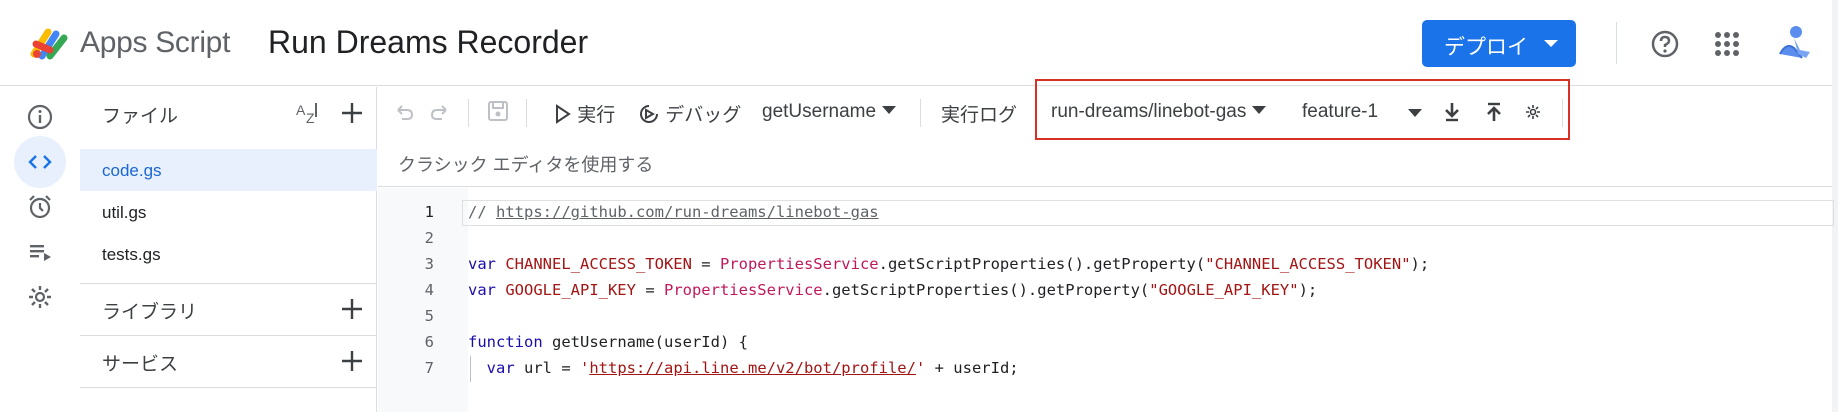 The width and height of the screenshot is (1838, 412). What do you see at coordinates (301, 110) in the screenshot?
I see `svg-text: A` at bounding box center [301, 110].